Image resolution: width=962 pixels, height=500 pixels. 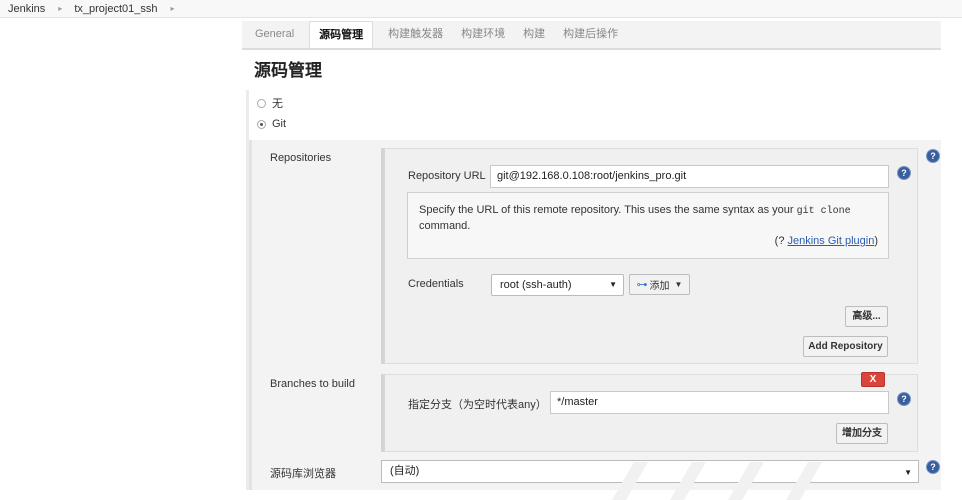 What do you see at coordinates (477, 405) in the screenshot?
I see `branch-specifier-label: 指定分支（为空时代表any）` at bounding box center [477, 405].